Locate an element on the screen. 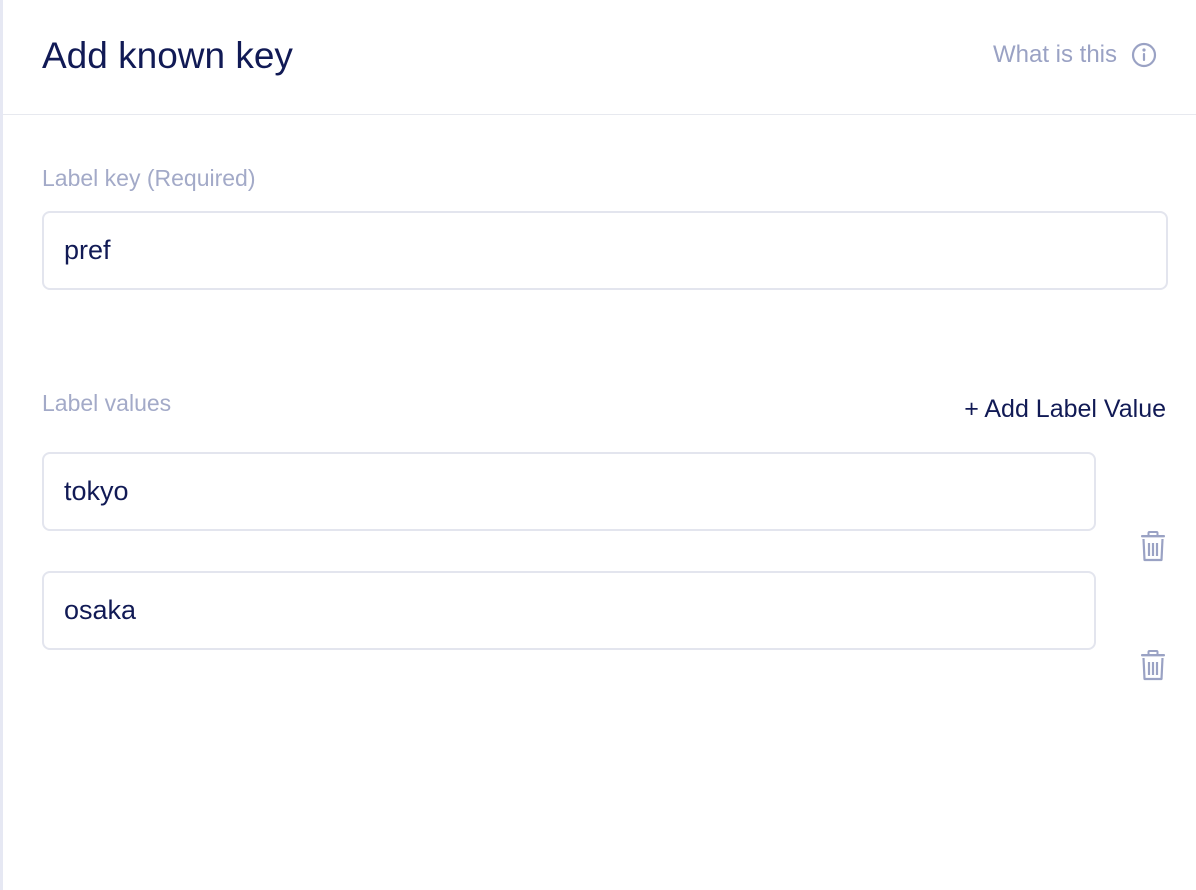  info-circle-icon is located at coordinates (1144, 55).